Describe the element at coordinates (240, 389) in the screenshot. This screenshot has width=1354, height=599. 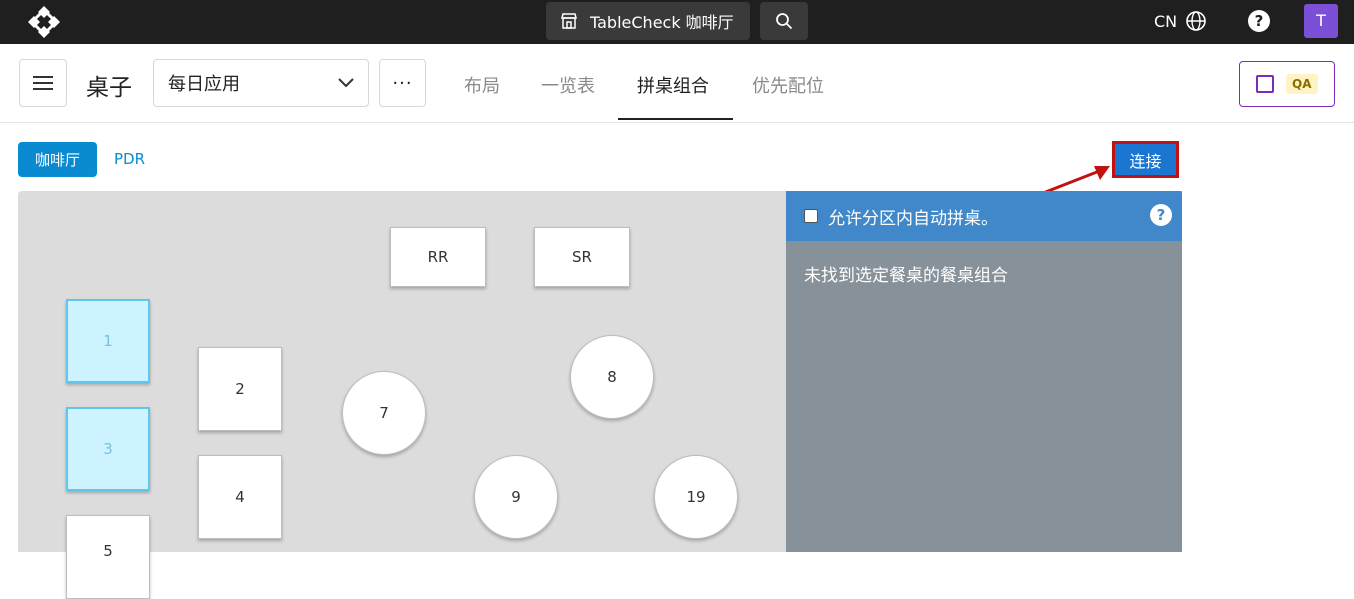
I see `table-2: 2` at that location.